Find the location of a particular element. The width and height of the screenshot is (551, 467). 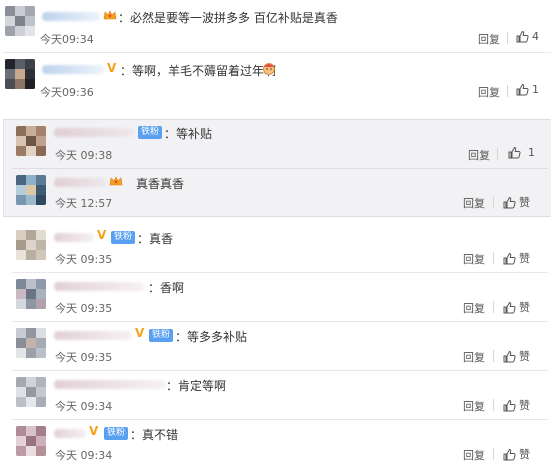

reply-item: 真香真香 今天 12:57 回复 赞 is located at coordinates (275, 193).